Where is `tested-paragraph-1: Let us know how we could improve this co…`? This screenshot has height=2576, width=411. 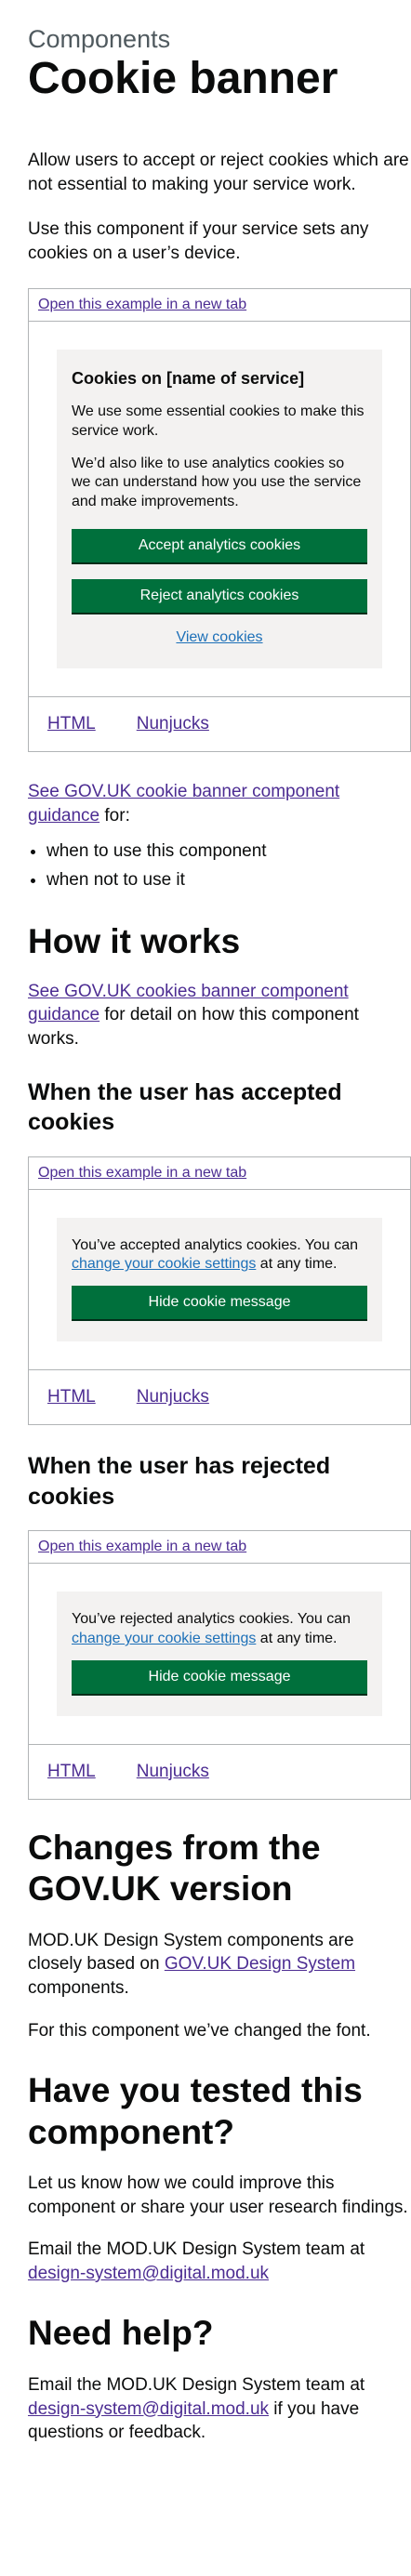
tested-paragraph-1: Let us know how we could improve this co… is located at coordinates (218, 2195).